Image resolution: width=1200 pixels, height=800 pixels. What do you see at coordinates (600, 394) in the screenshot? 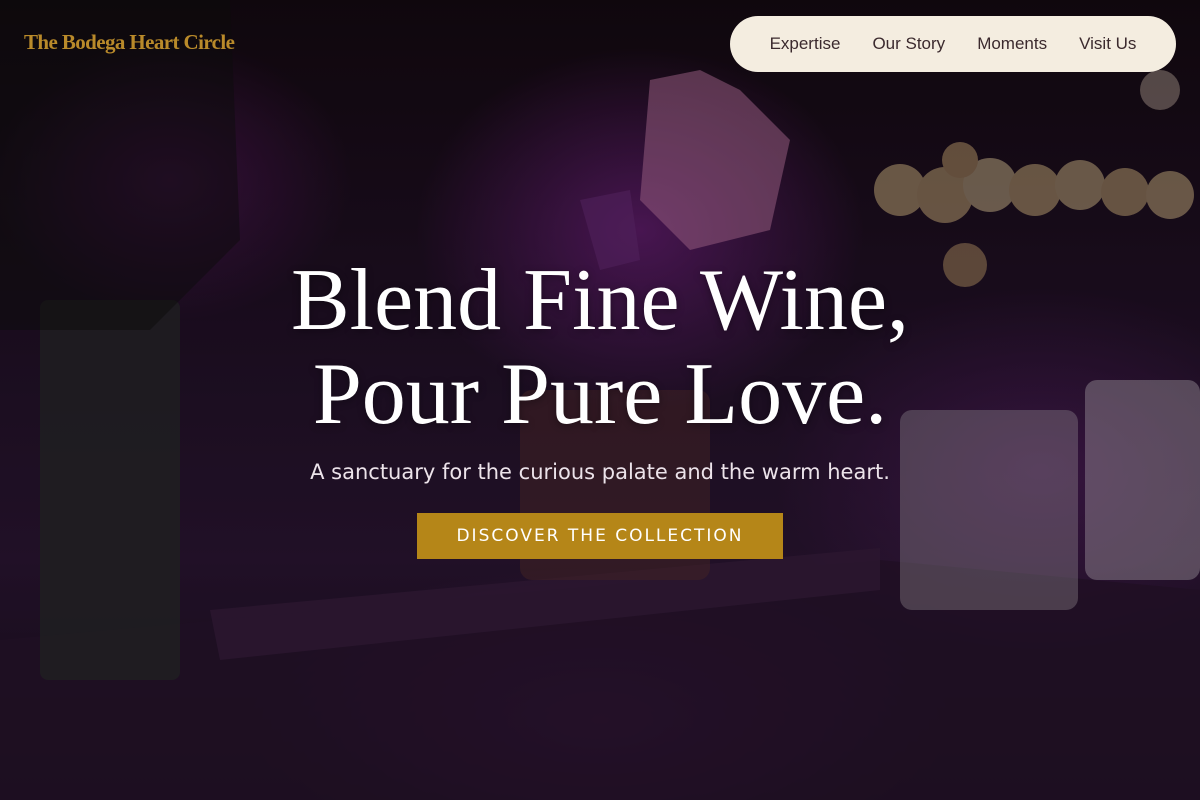
I see `hero-headline-line-2: Pour Pure Love.` at bounding box center [600, 394].